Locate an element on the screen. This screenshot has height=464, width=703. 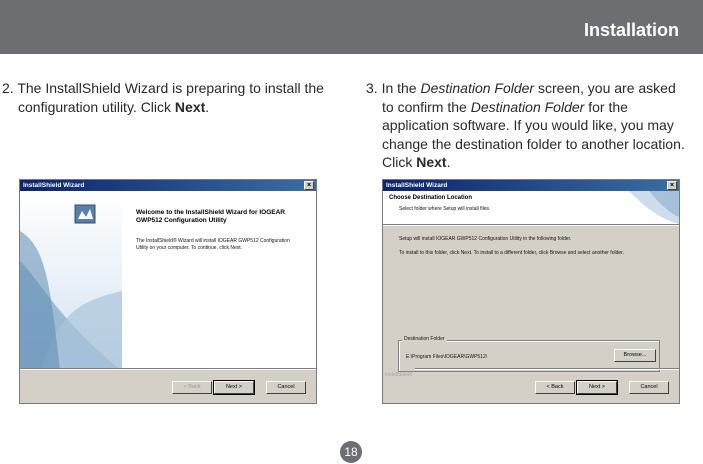
section-title: Installation is located at coordinates (631, 30).